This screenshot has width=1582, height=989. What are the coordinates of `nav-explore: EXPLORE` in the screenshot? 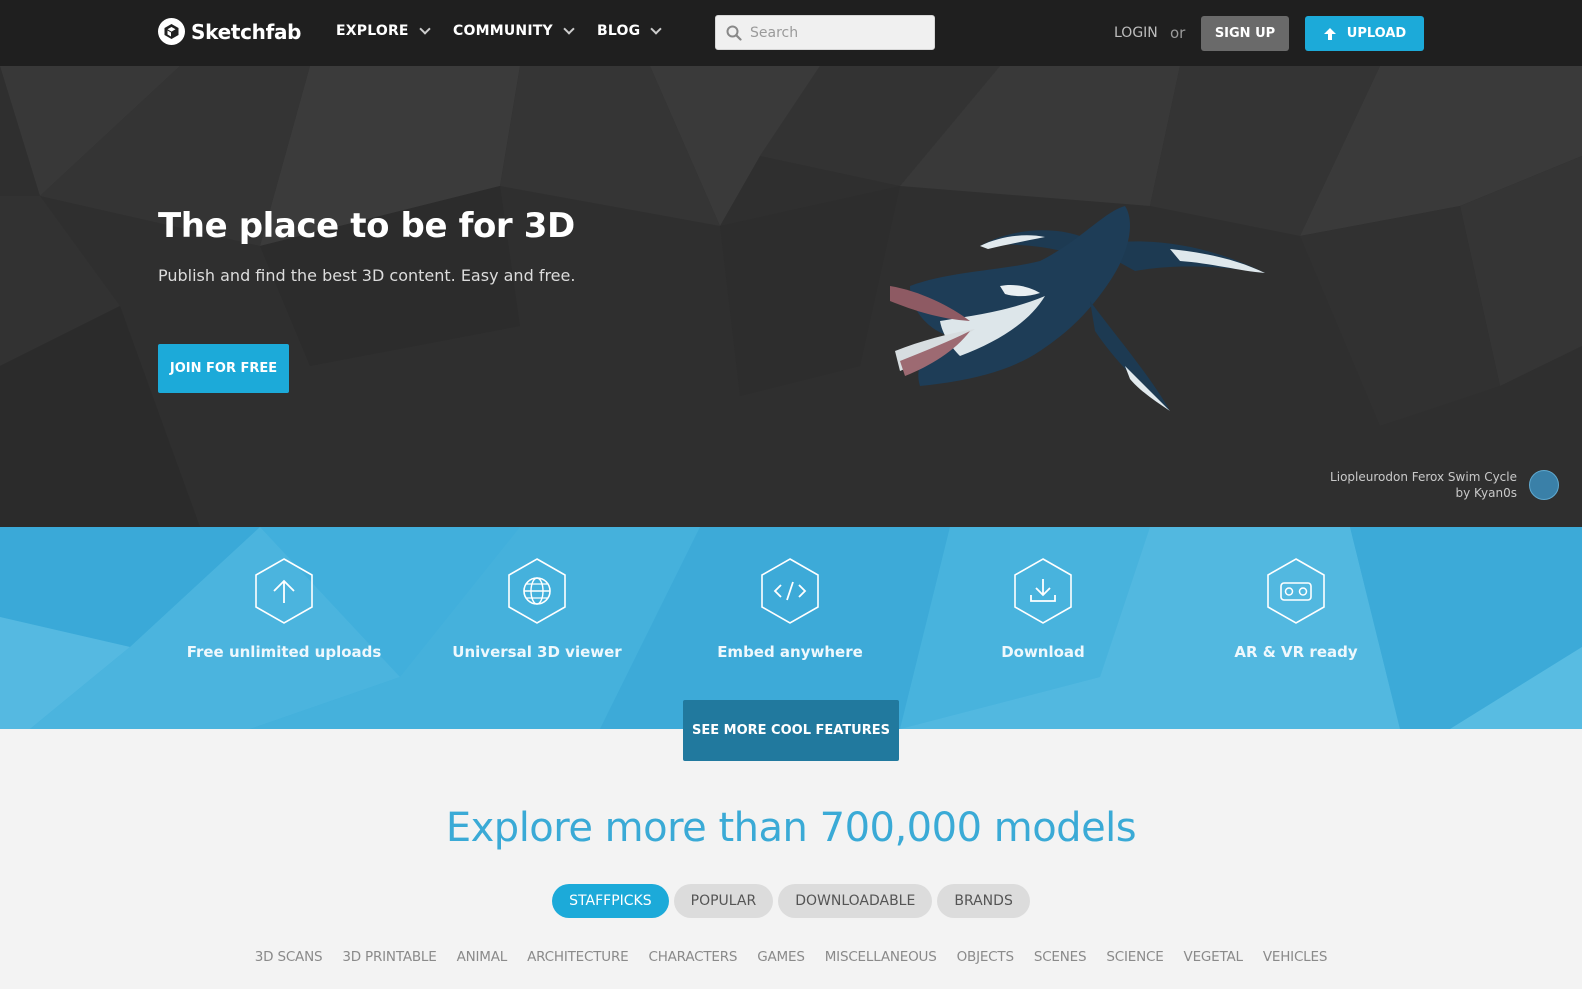 It's located at (383, 30).